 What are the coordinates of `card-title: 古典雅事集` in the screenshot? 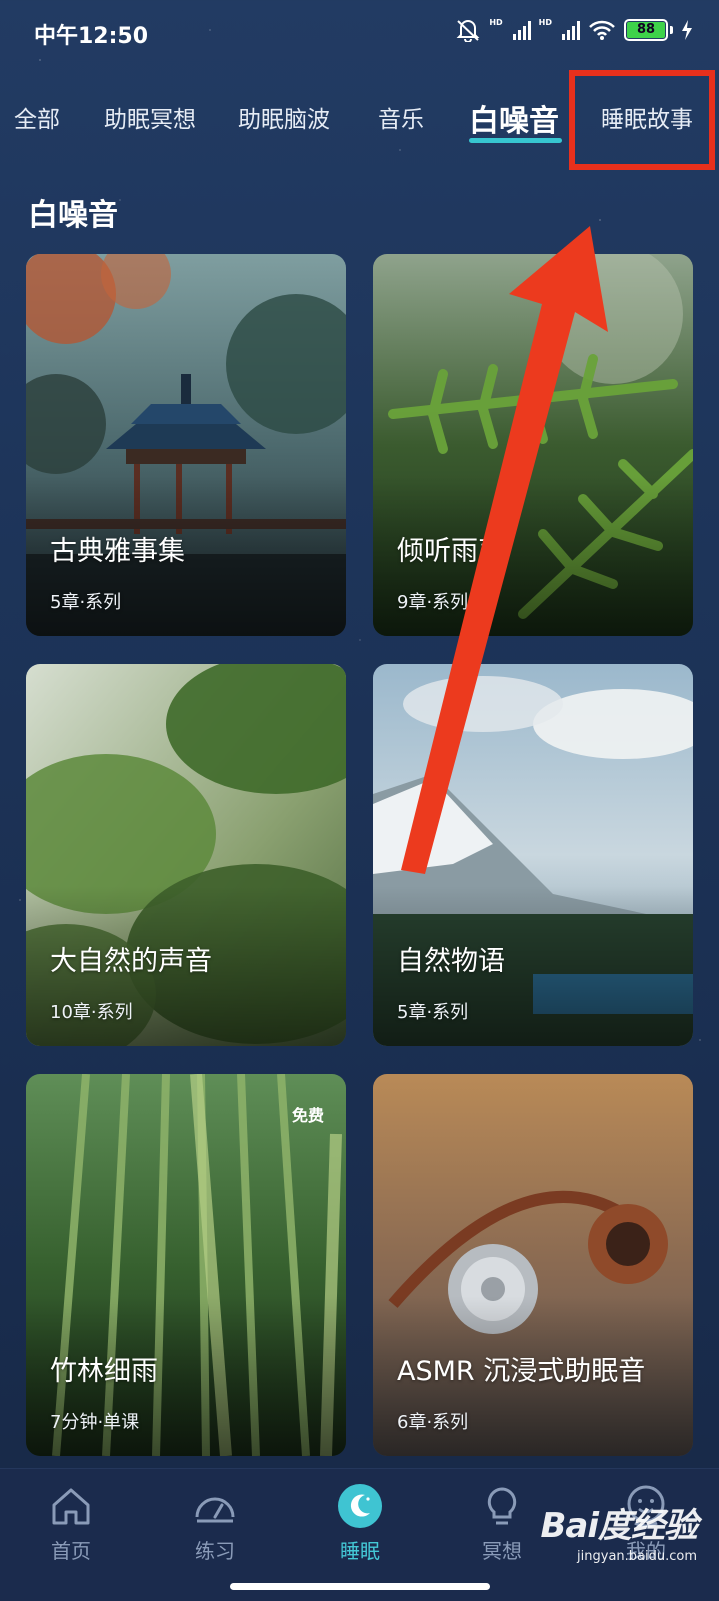 It's located at (117, 551).